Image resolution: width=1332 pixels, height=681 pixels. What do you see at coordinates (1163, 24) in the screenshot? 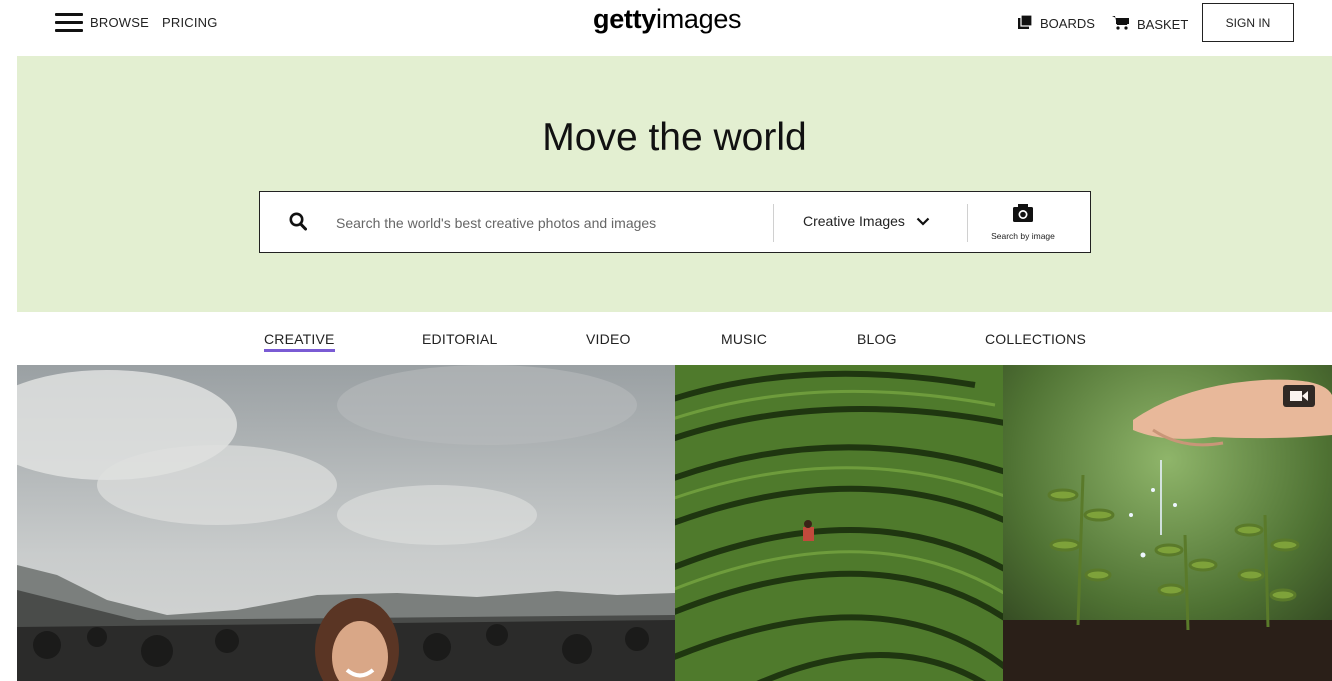
I see `basket-label: BASKET` at bounding box center [1163, 24].